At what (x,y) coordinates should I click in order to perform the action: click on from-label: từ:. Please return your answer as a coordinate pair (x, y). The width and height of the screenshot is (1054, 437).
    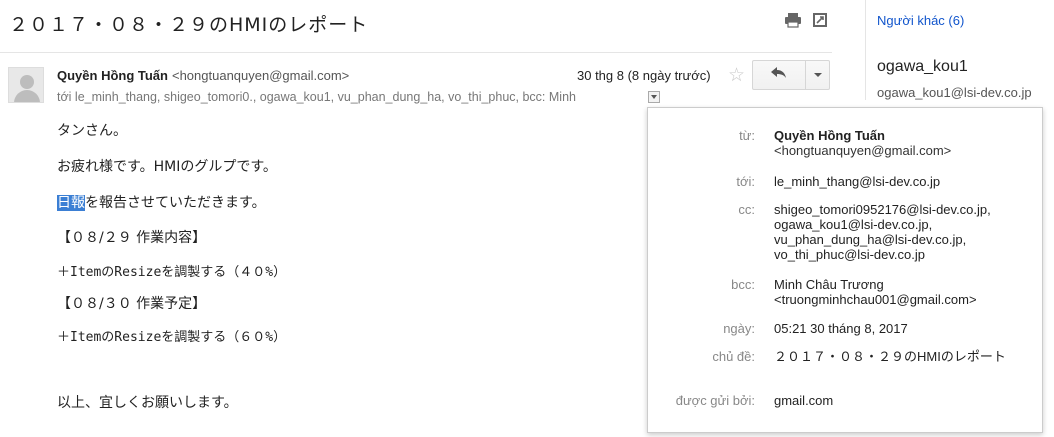
    Looking at the image, I should click on (747, 135).